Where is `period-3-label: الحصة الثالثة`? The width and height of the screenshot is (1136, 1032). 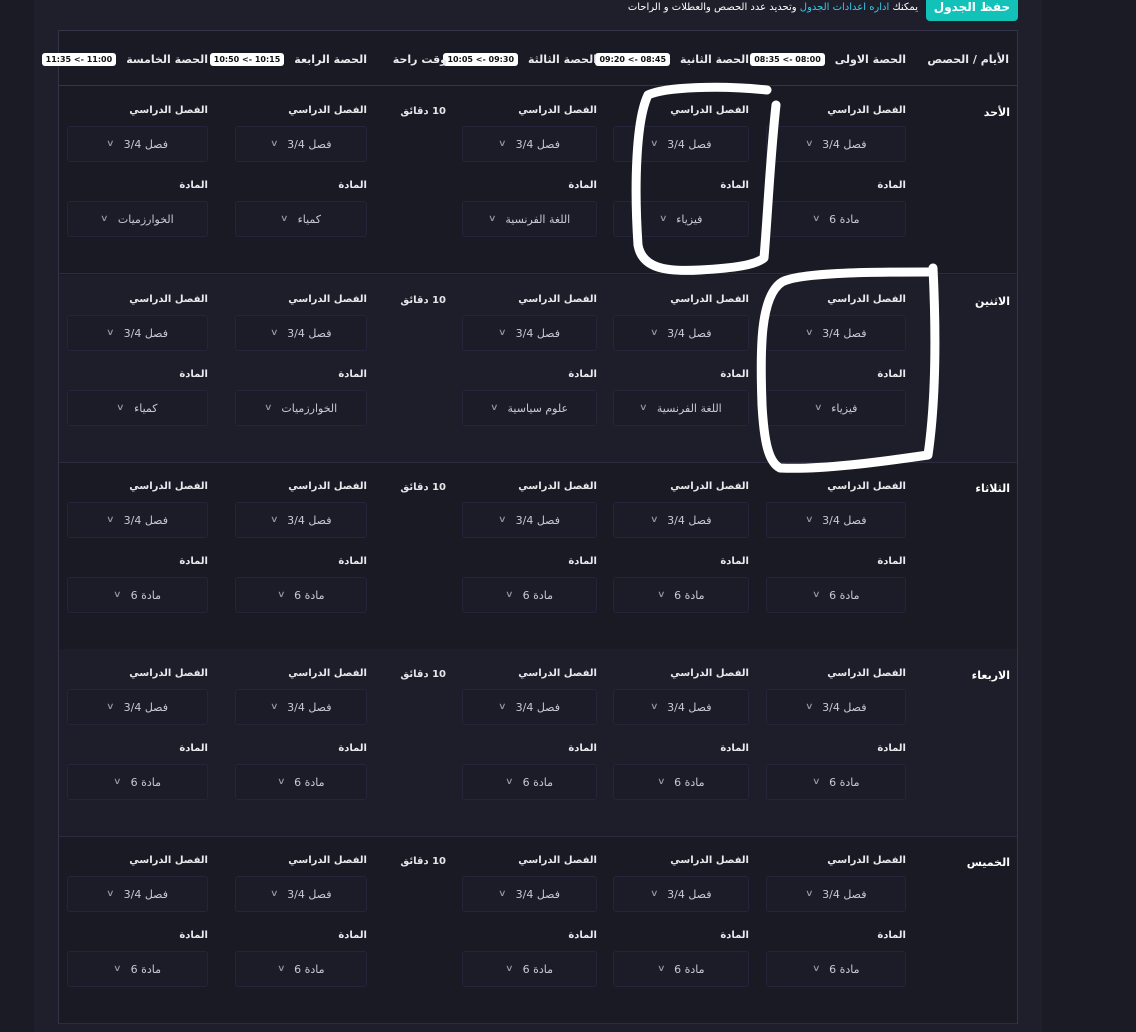 period-3-label: الحصة الثالثة is located at coordinates (562, 59).